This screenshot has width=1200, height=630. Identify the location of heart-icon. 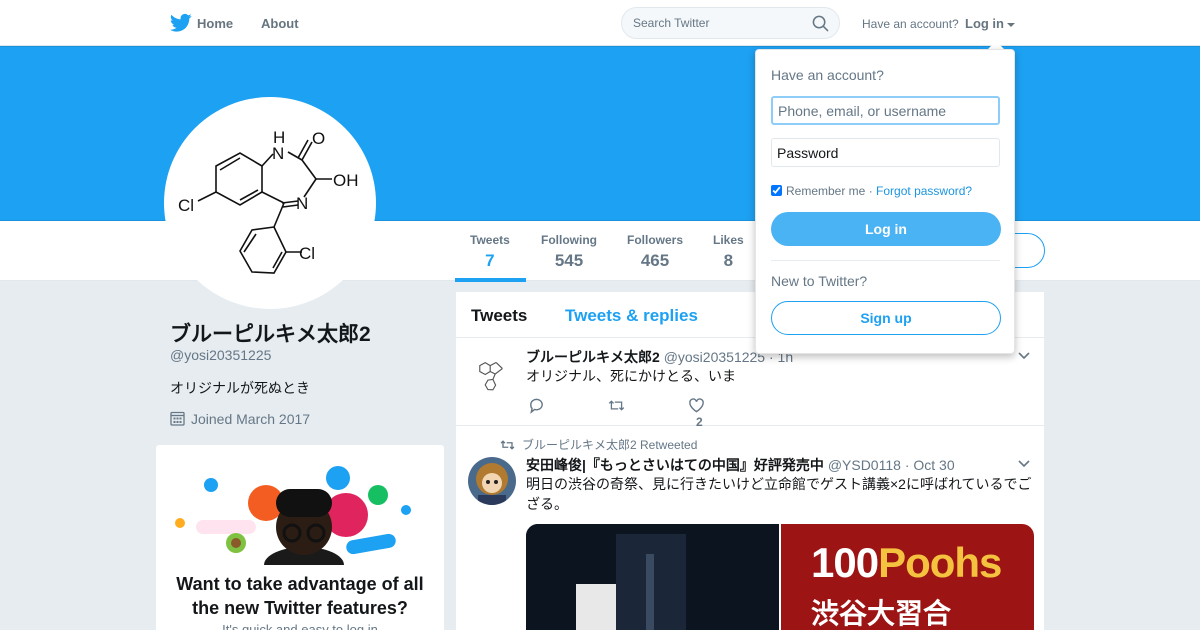
(696, 405).